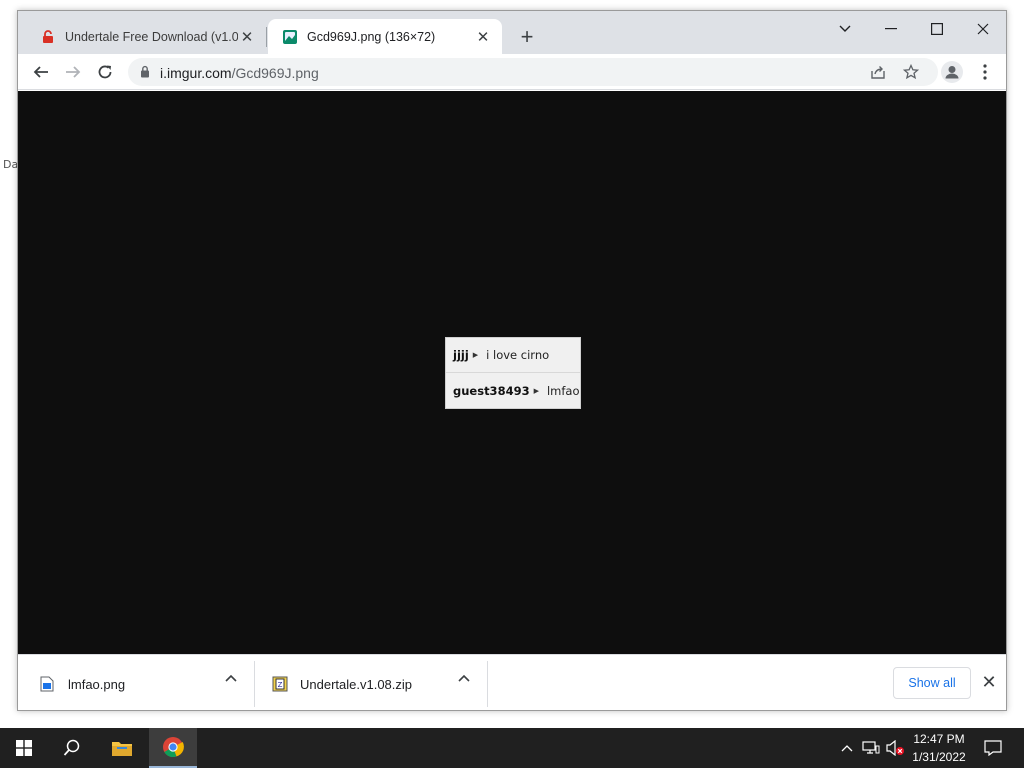  I want to click on download-item-undertale: Z Undertale.v1.08.zip, so click(342, 684).